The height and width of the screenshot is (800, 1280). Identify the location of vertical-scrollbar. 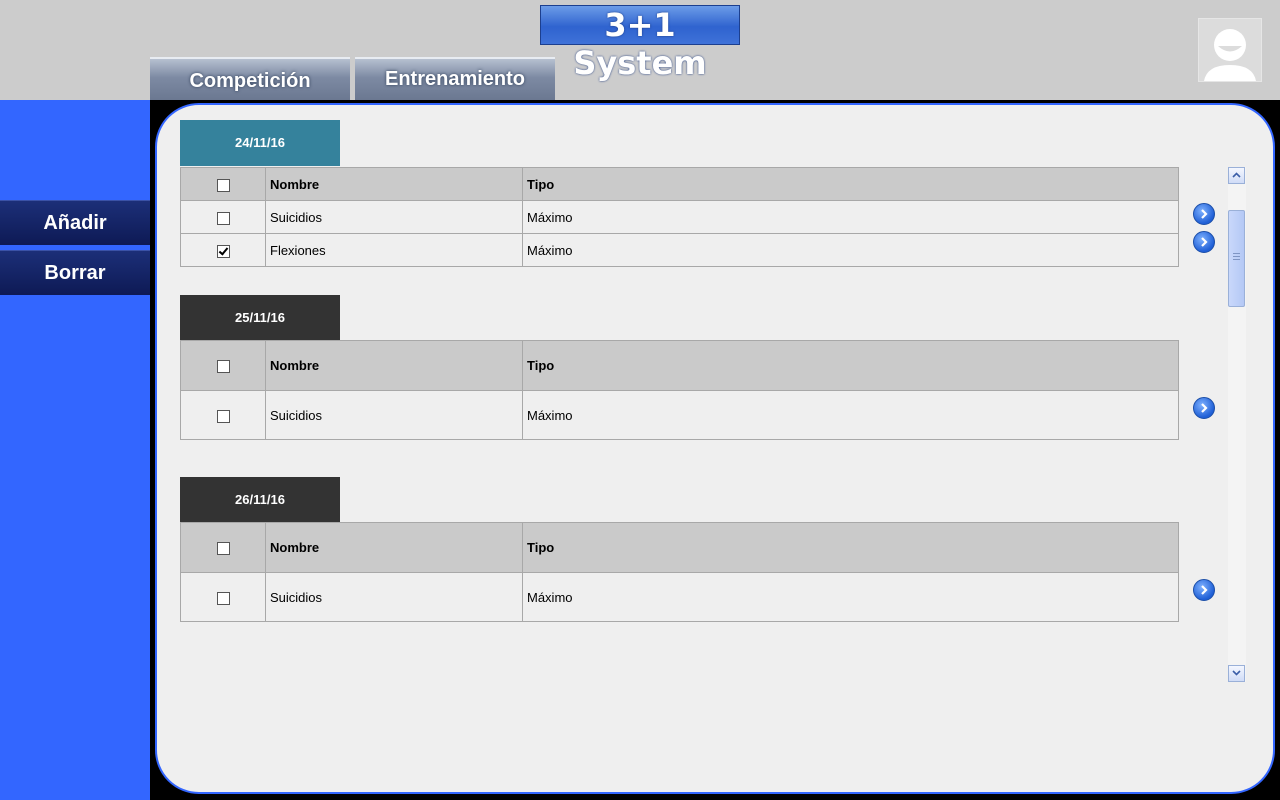
(1237, 424).